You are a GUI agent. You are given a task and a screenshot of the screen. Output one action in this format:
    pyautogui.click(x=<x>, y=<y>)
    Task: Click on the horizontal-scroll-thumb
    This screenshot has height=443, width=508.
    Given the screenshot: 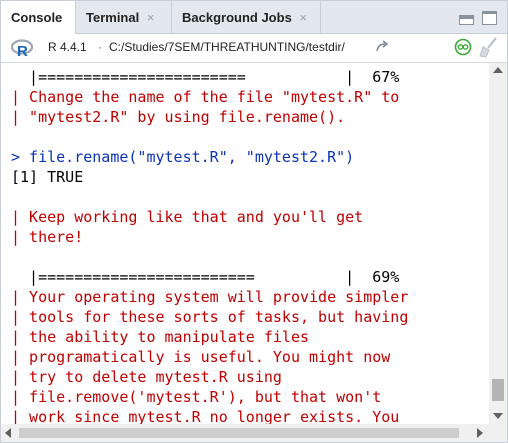 What is the action you would take?
    pyautogui.click(x=239, y=433)
    